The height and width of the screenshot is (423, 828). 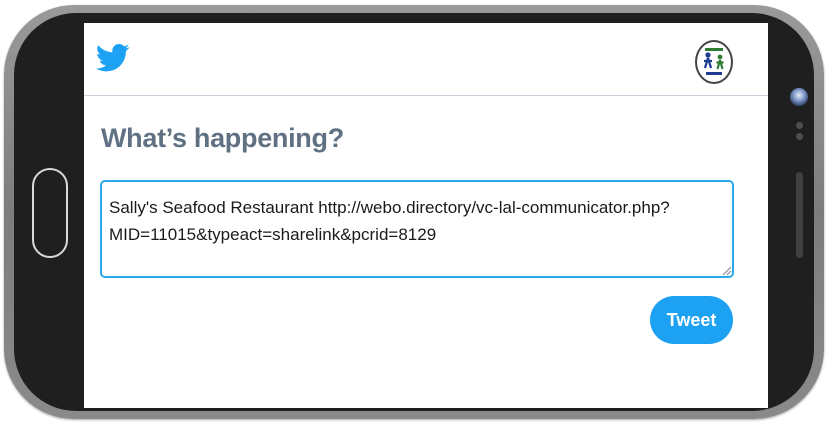 What do you see at coordinates (726, 270) in the screenshot?
I see `resize-grip-icon` at bounding box center [726, 270].